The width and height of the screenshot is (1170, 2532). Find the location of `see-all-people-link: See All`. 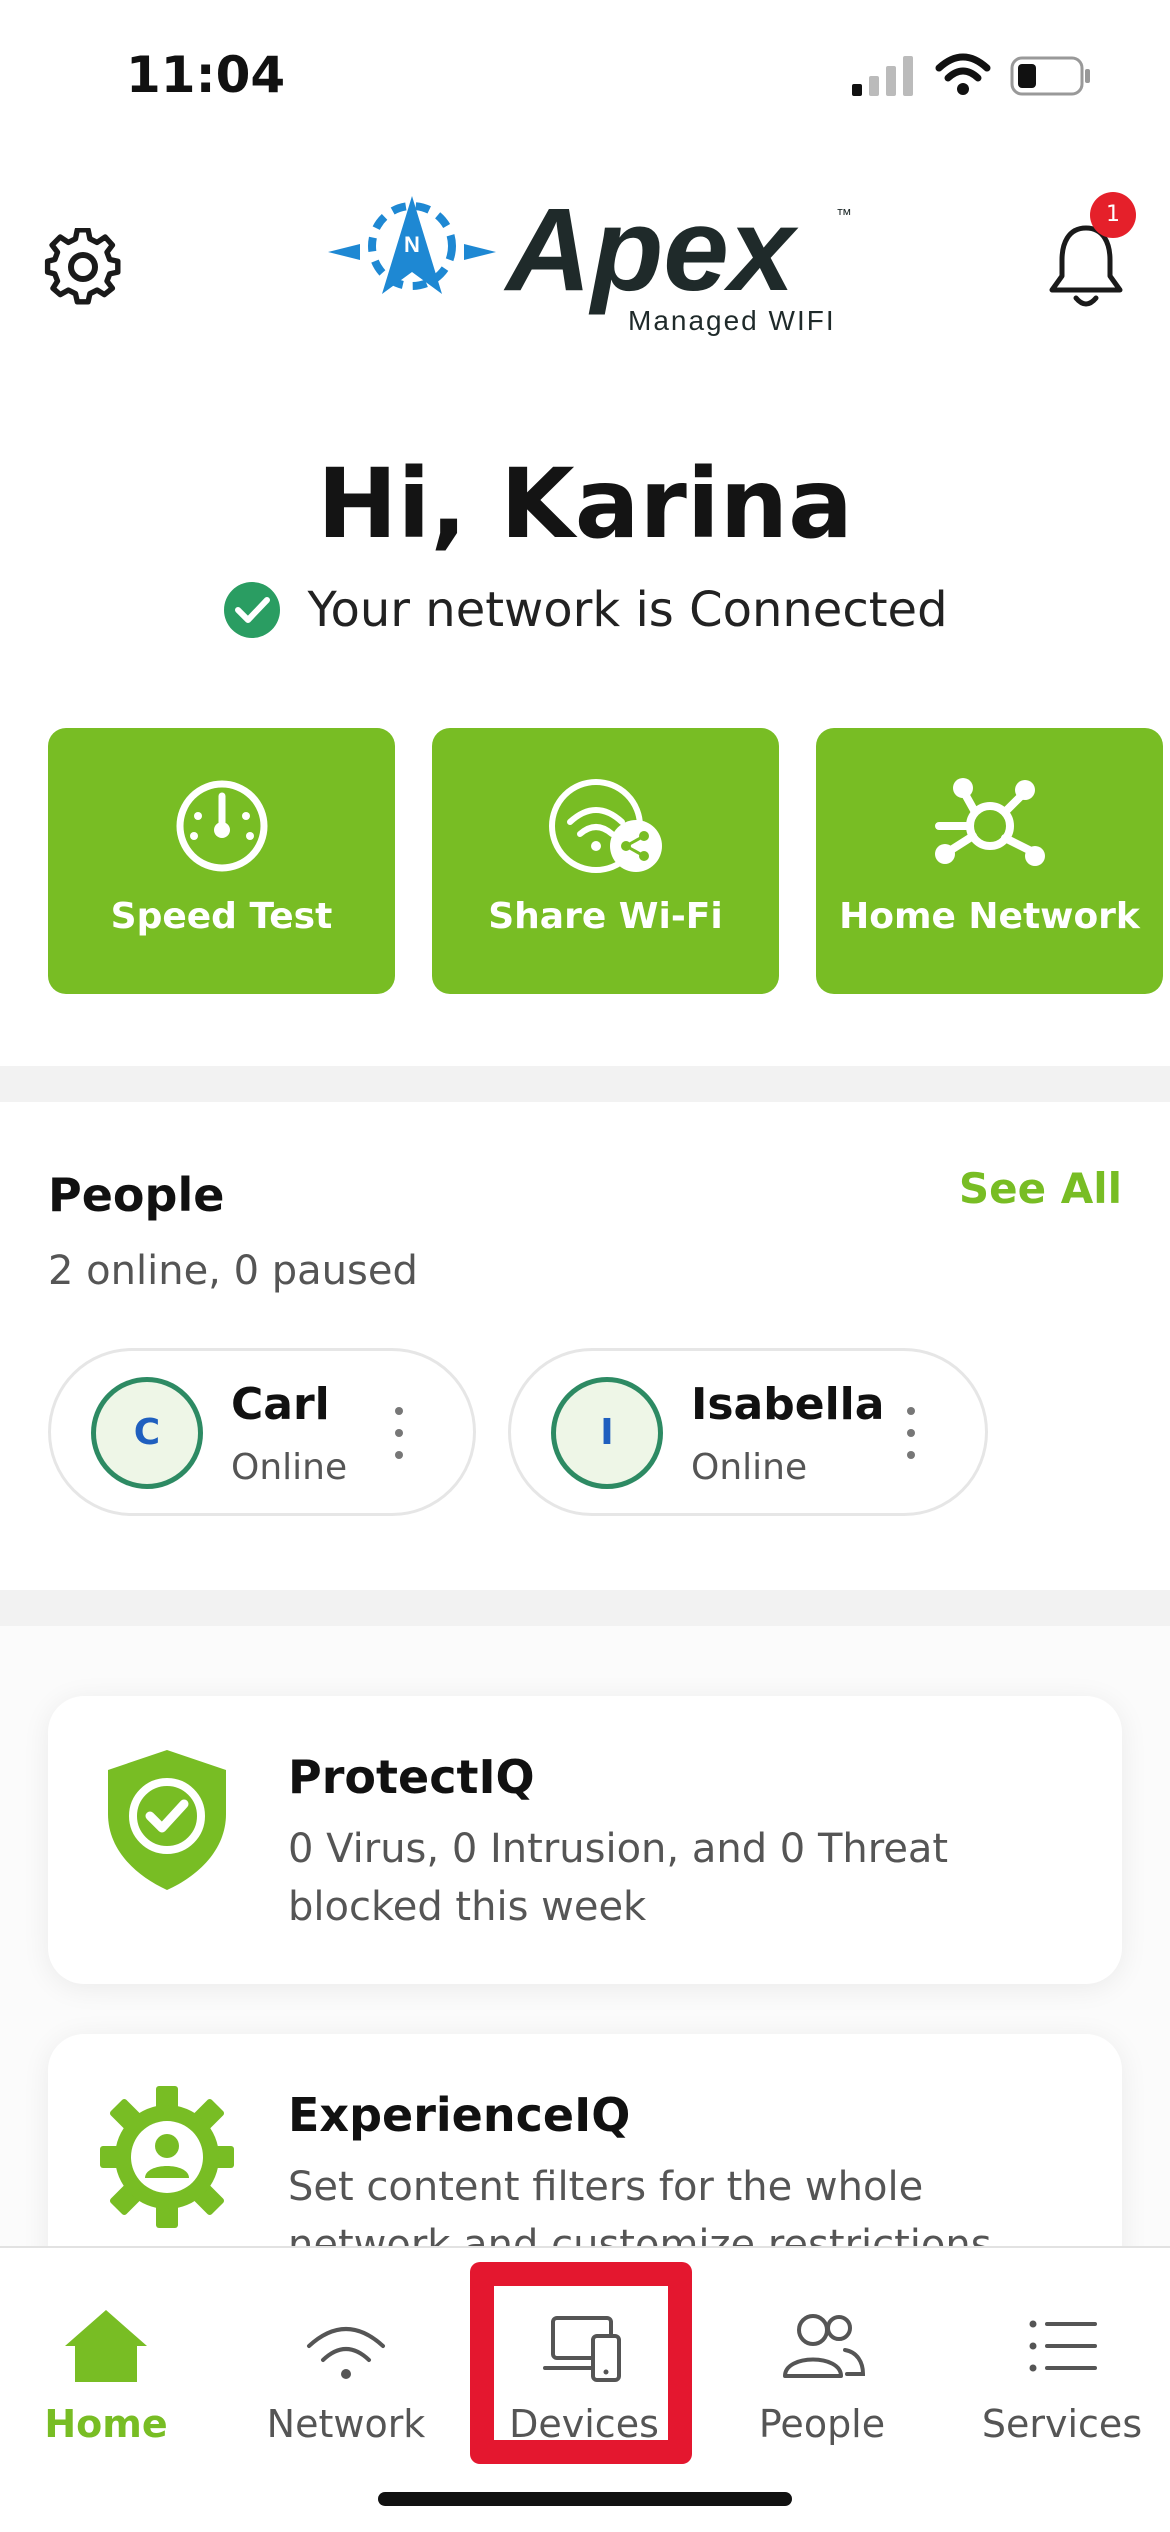

see-all-people-link: See All is located at coordinates (1040, 1188).